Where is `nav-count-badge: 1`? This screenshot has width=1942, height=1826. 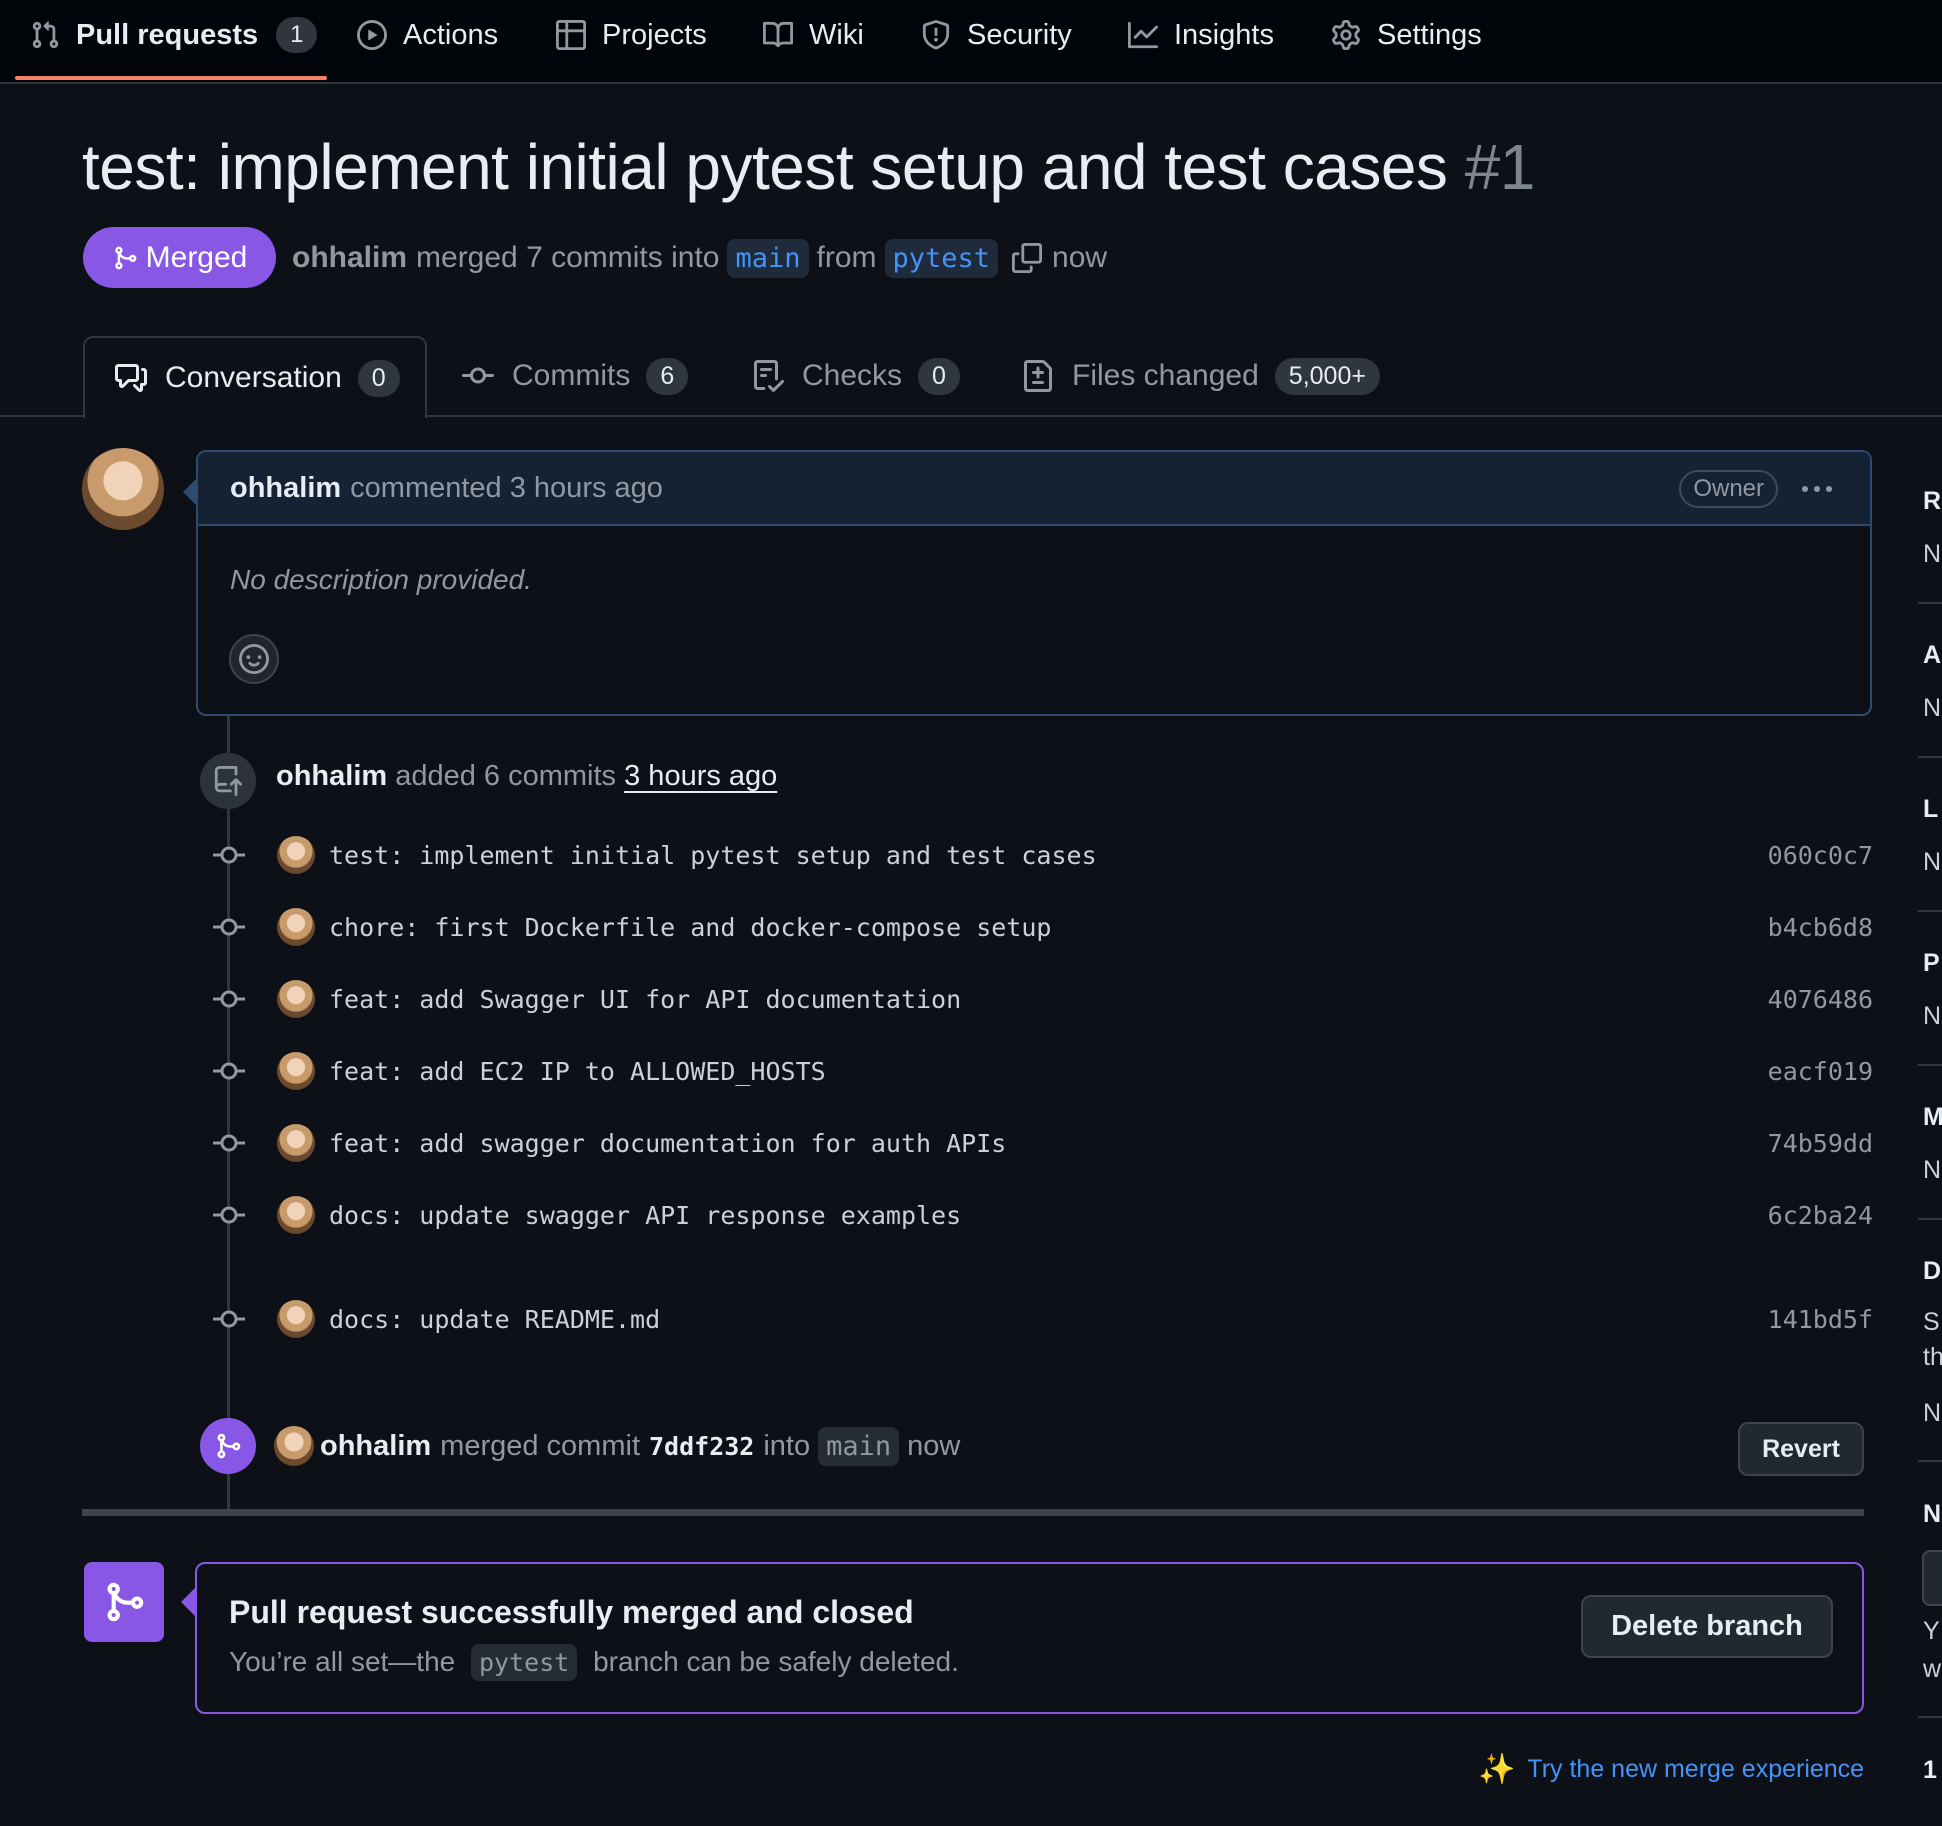 nav-count-badge: 1 is located at coordinates (297, 35).